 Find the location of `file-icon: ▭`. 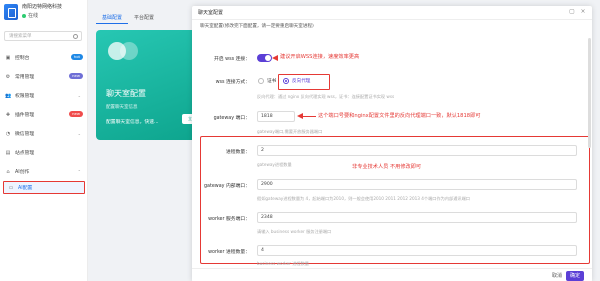

file-icon: ▭ is located at coordinates (11, 187).